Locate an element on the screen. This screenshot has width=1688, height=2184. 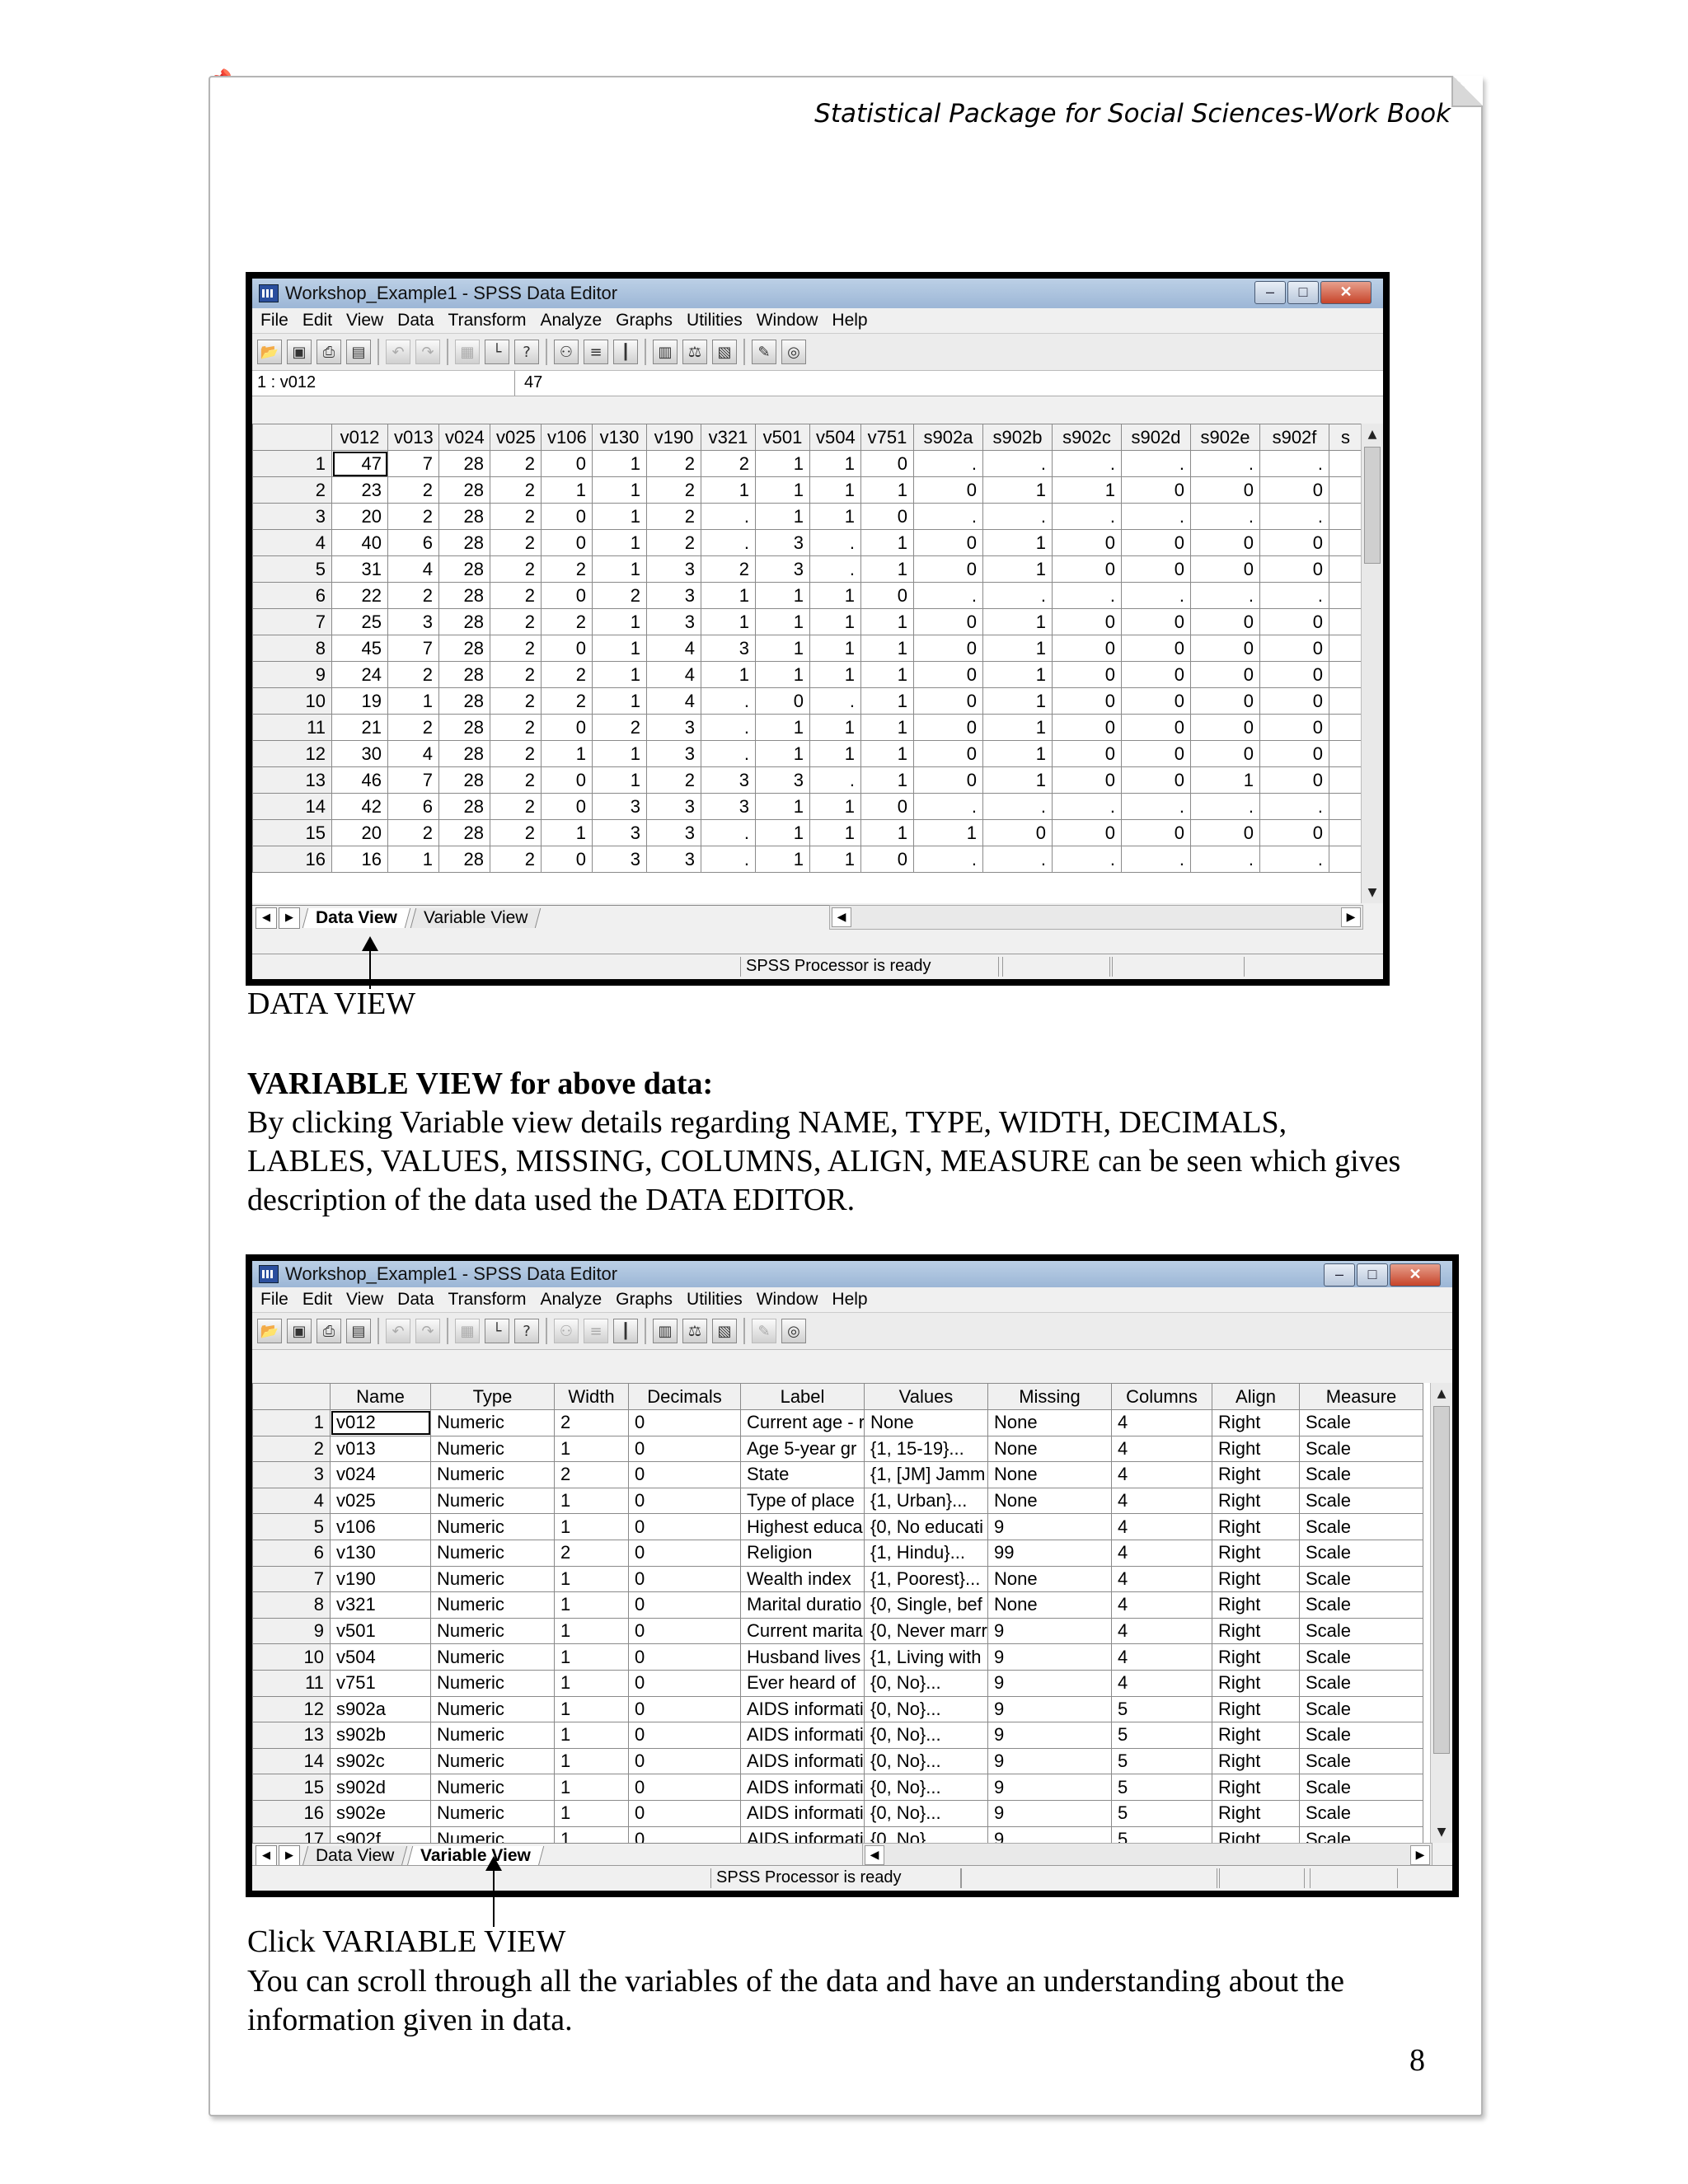
insert-variable-icon: ┃ is located at coordinates (625, 1331).